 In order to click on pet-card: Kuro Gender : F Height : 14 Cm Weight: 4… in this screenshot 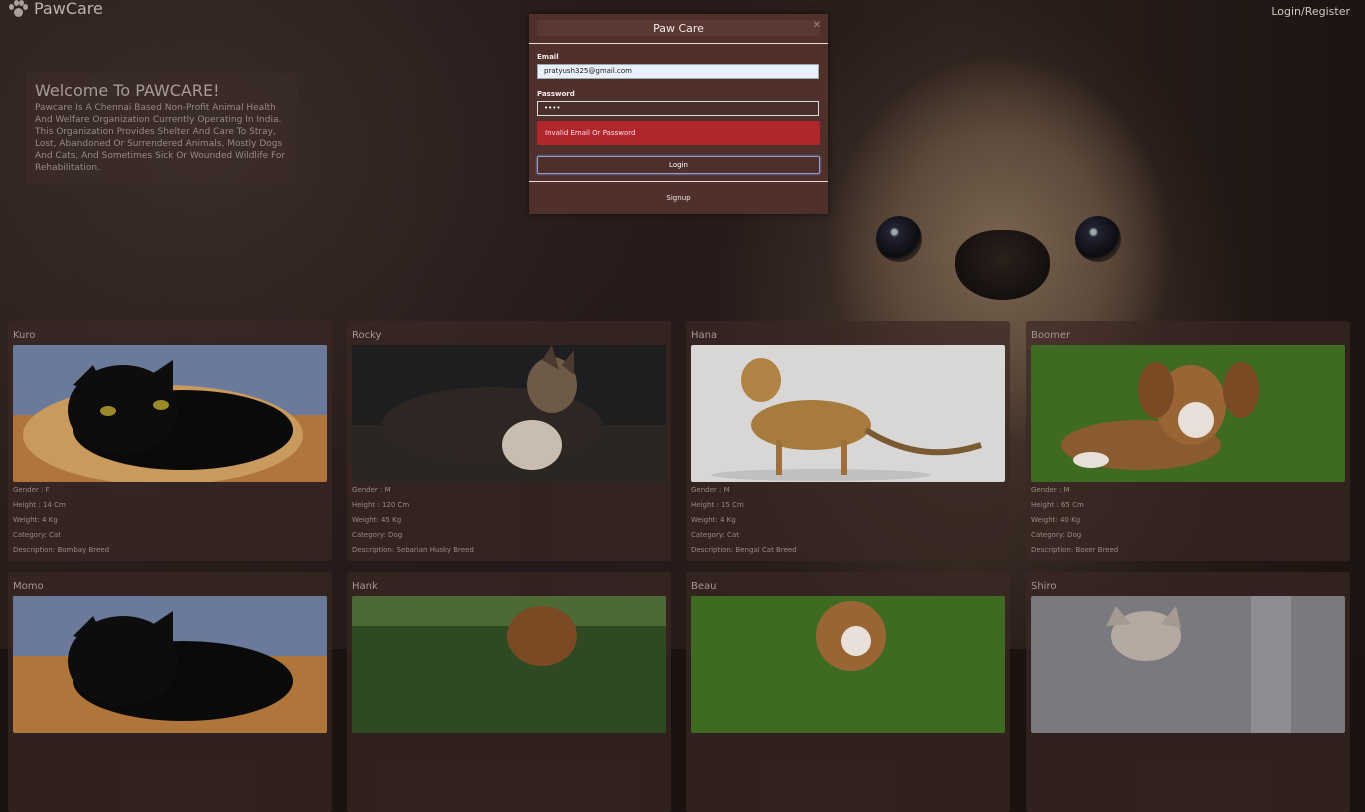, I will do `click(170, 441)`.